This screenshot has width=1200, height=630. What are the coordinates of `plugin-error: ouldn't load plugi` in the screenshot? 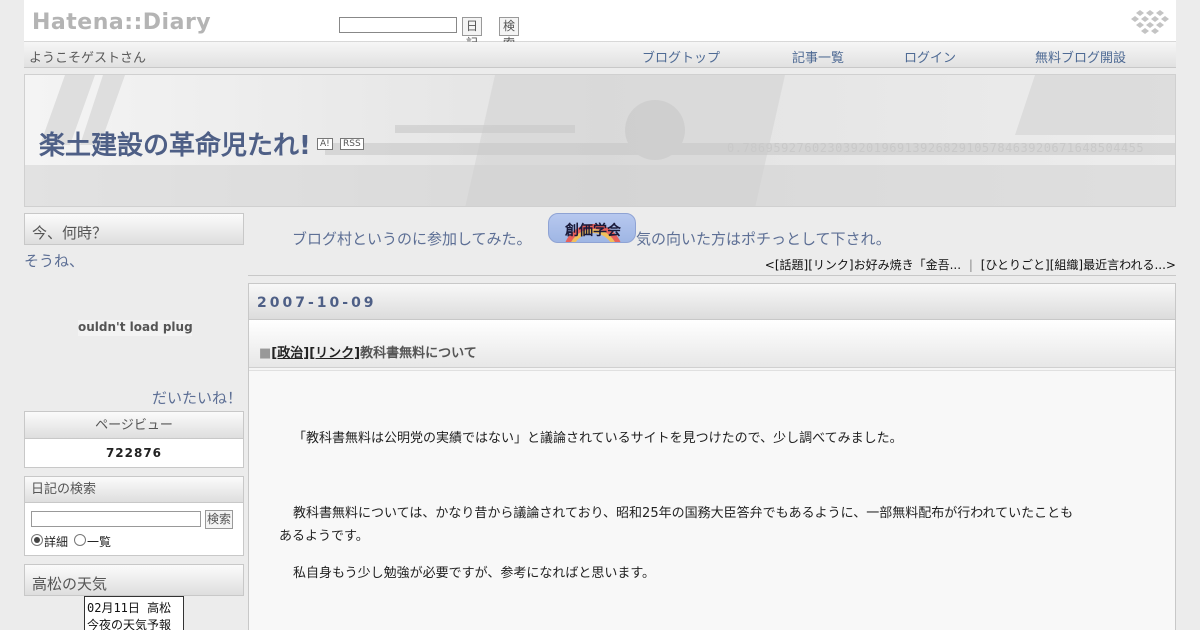 It's located at (135, 328).